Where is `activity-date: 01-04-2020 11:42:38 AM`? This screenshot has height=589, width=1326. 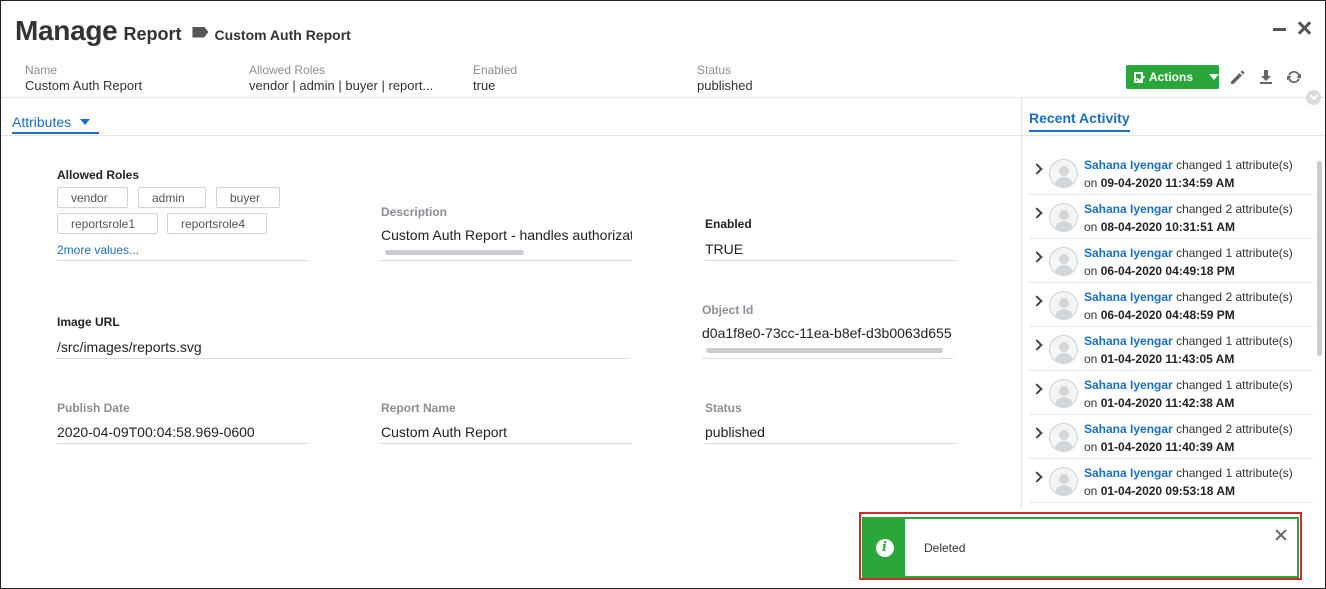 activity-date: 01-04-2020 11:42:38 AM is located at coordinates (1167, 403).